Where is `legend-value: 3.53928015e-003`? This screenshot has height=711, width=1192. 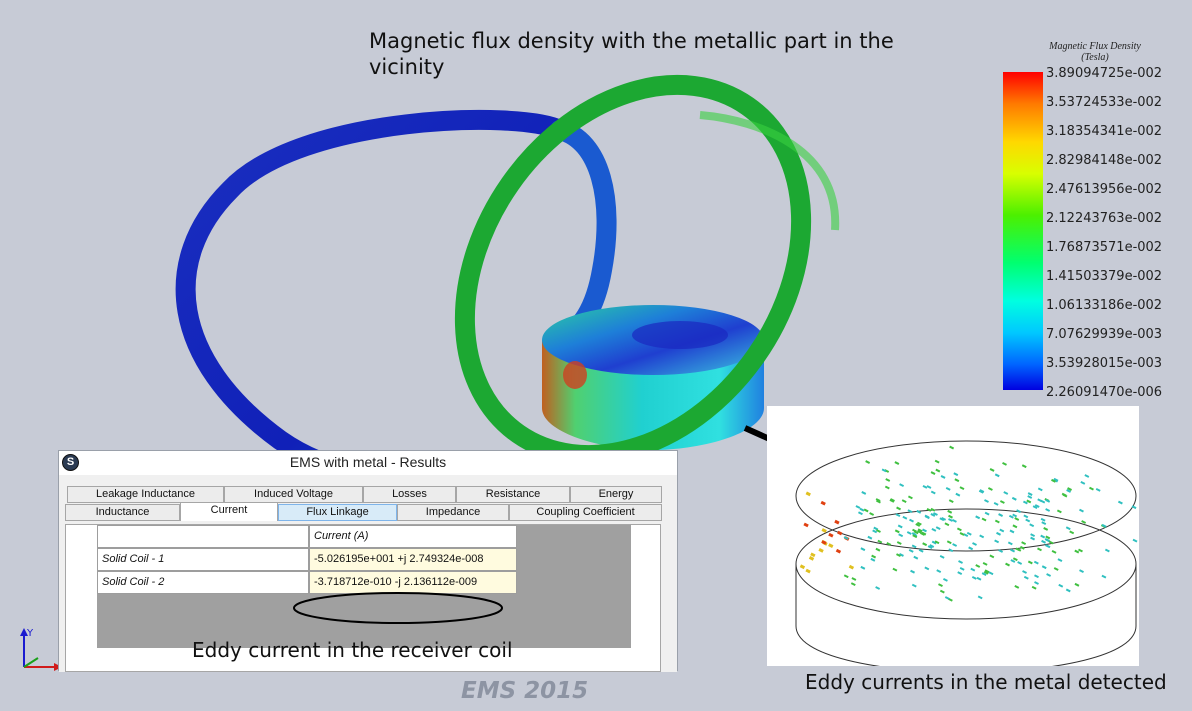 legend-value: 3.53928015e-003 is located at coordinates (1104, 363).